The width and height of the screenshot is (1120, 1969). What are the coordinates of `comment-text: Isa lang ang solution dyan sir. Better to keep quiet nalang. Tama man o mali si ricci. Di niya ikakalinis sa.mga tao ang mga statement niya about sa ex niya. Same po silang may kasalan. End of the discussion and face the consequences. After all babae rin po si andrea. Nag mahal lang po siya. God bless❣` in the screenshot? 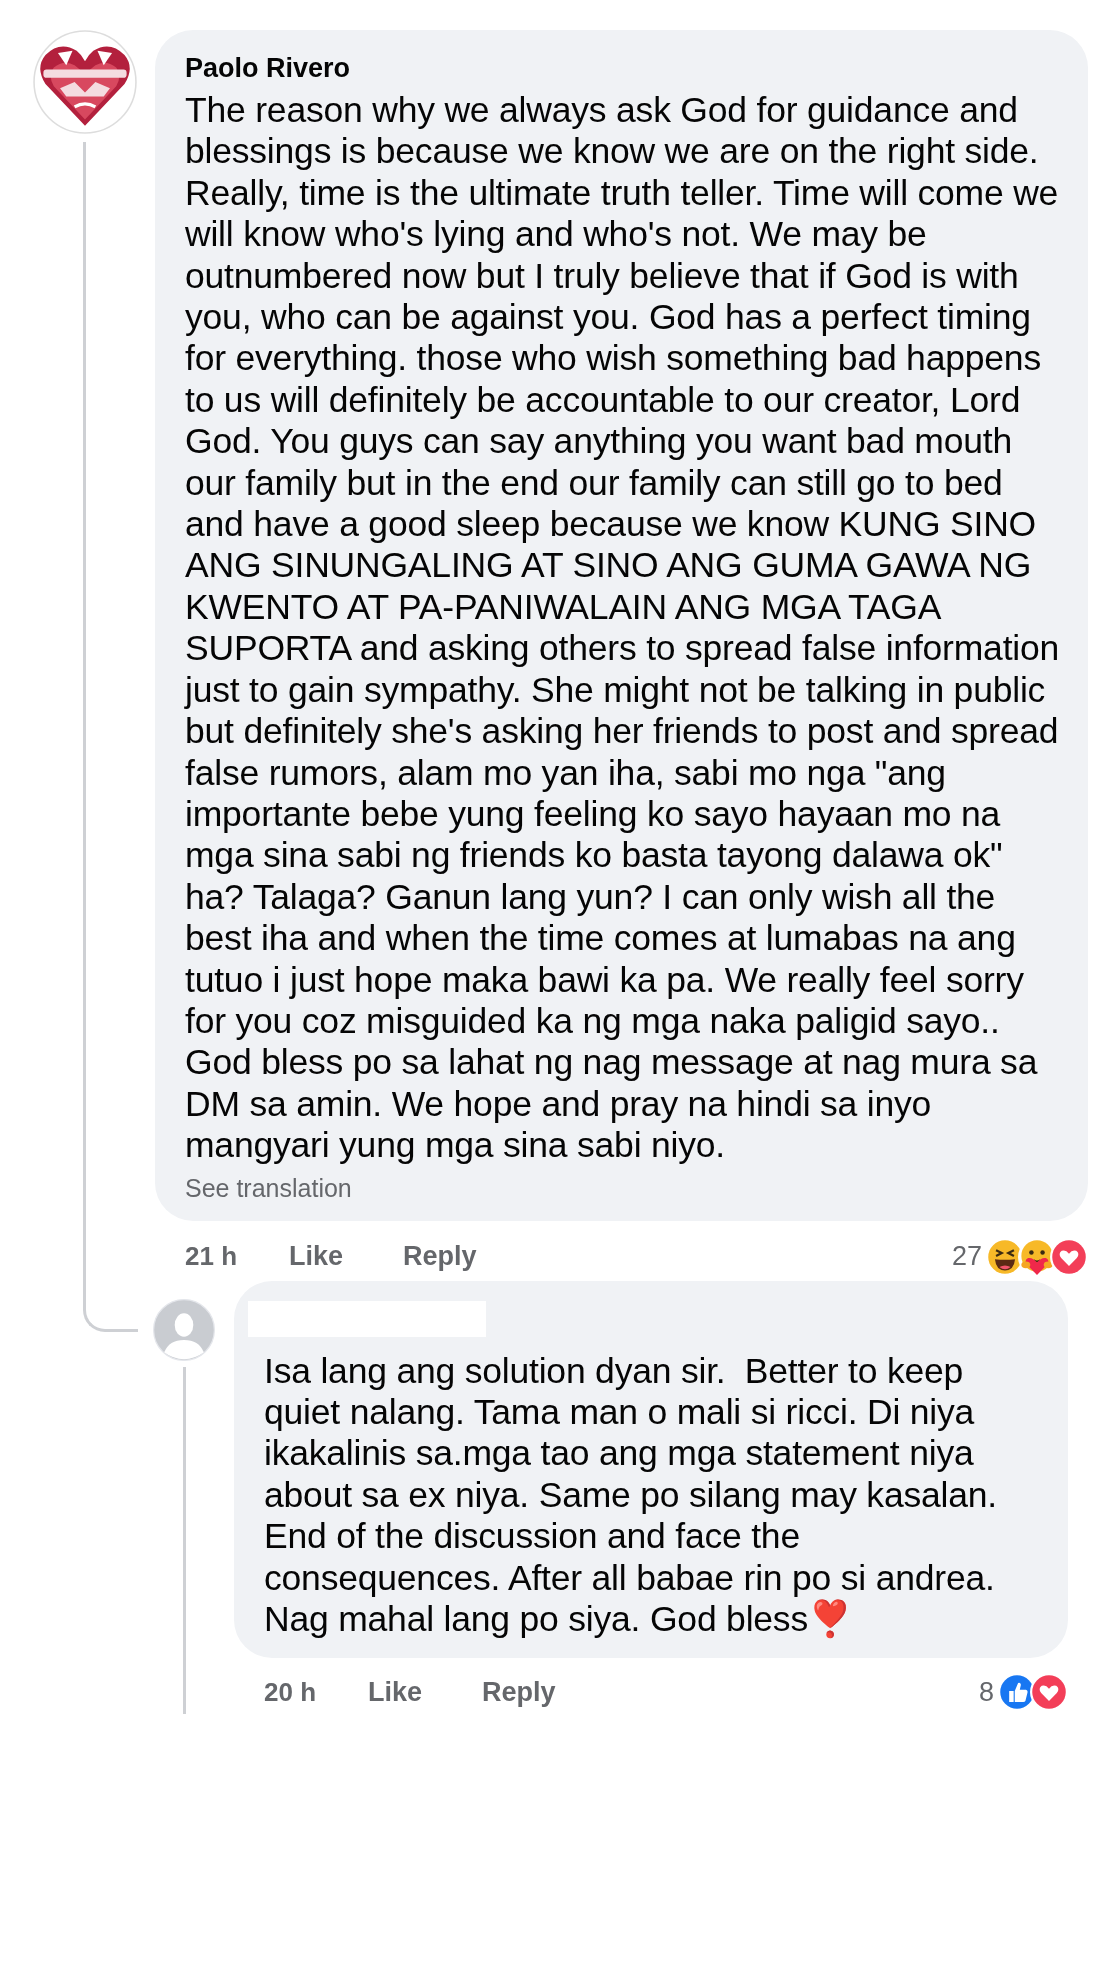 It's located at (631, 1495).